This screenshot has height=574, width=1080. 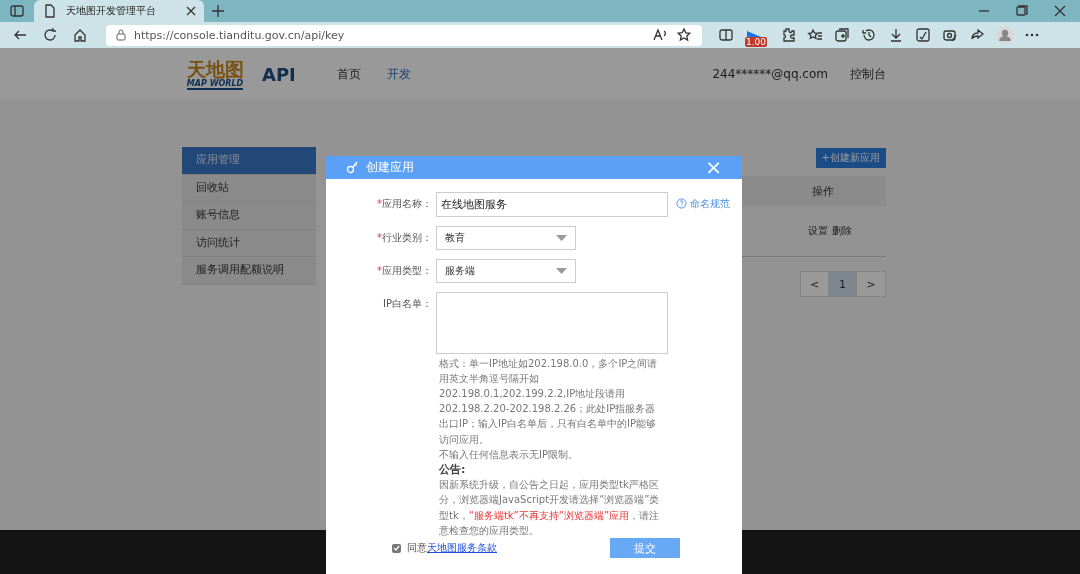 I want to click on create-app-button: +创建新应用, so click(x=850, y=158).